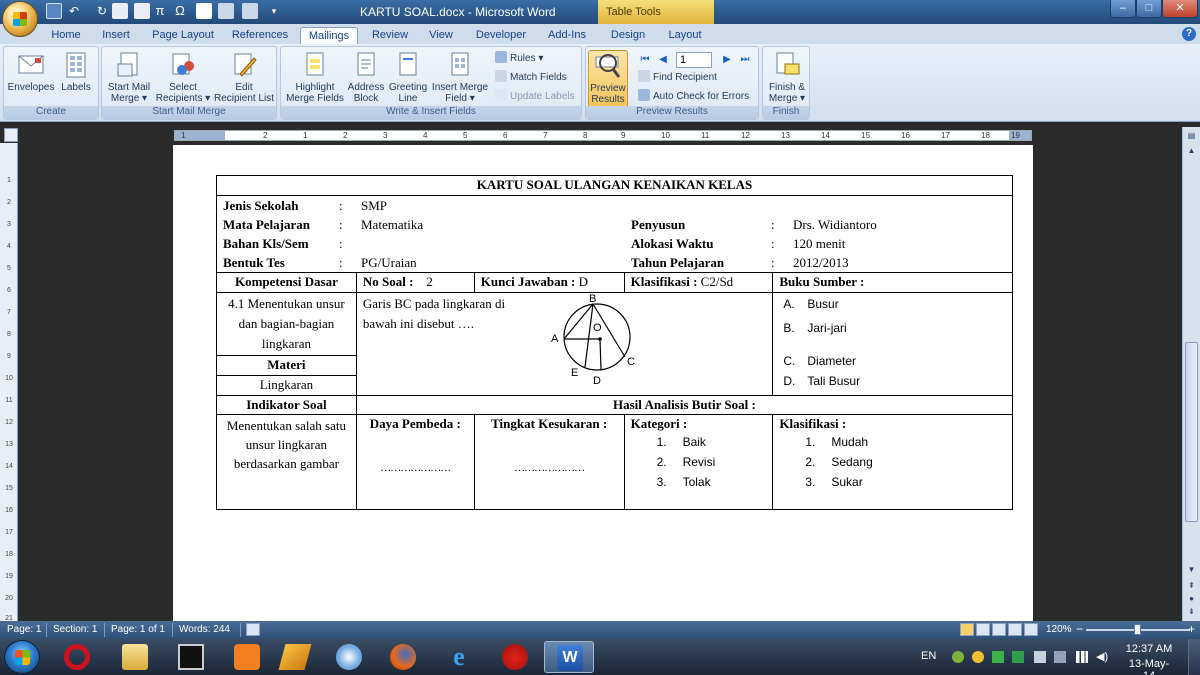  I want to click on labels-button: Labels, so click(76, 79).